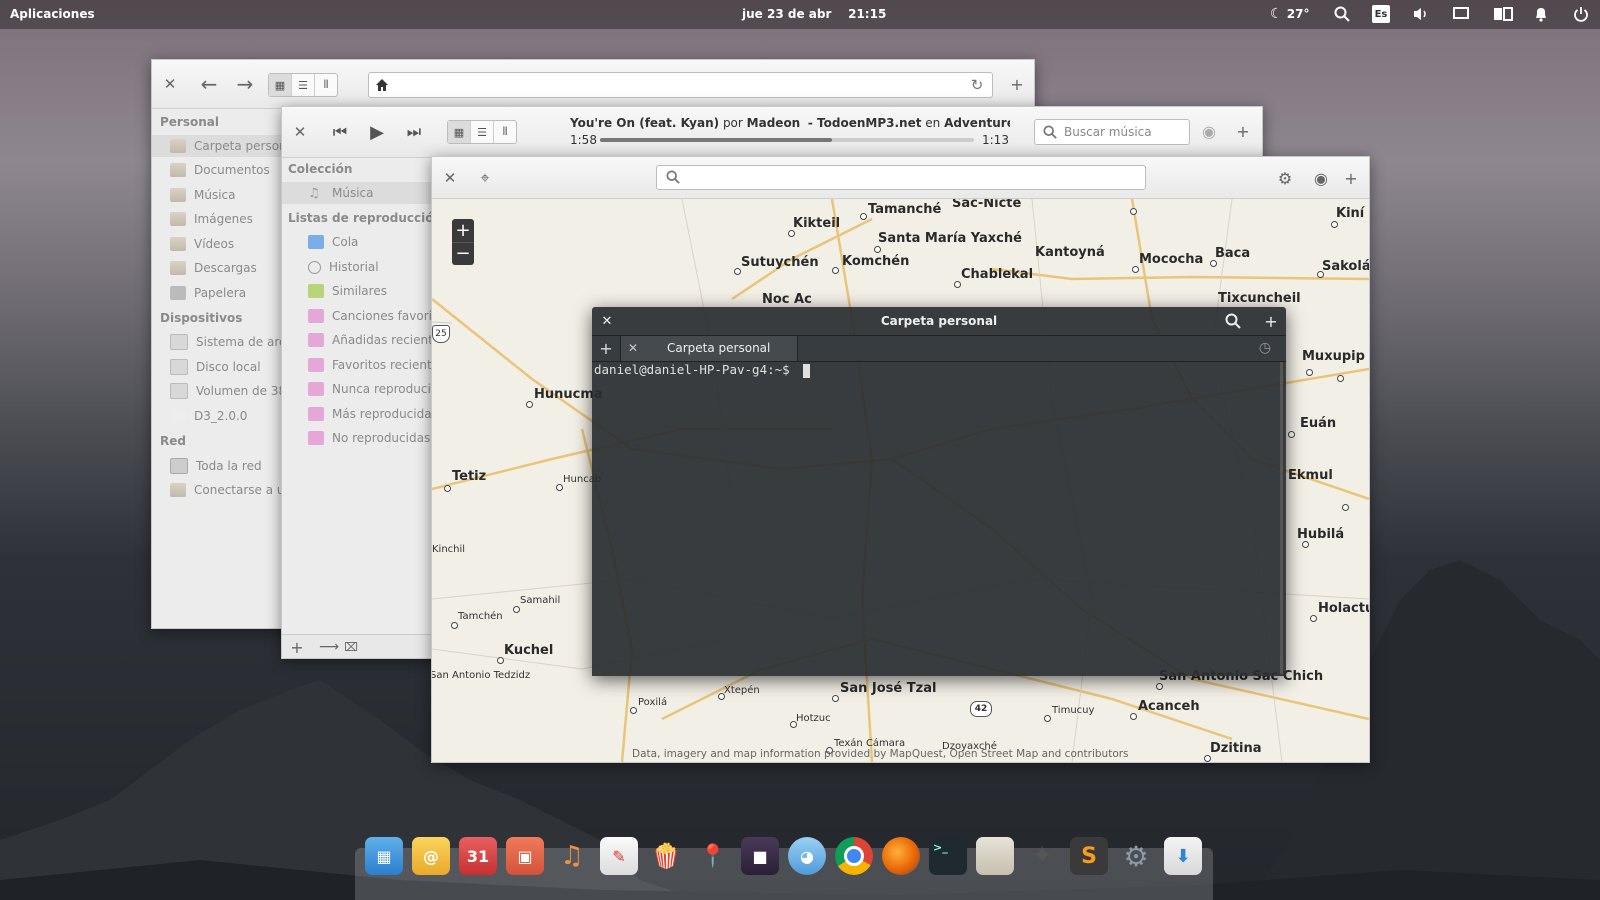 The height and width of the screenshot is (900, 1600). Describe the element at coordinates (371, 389) in the screenshot. I see `playlist-nunca: Nunca reproducidas` at that location.